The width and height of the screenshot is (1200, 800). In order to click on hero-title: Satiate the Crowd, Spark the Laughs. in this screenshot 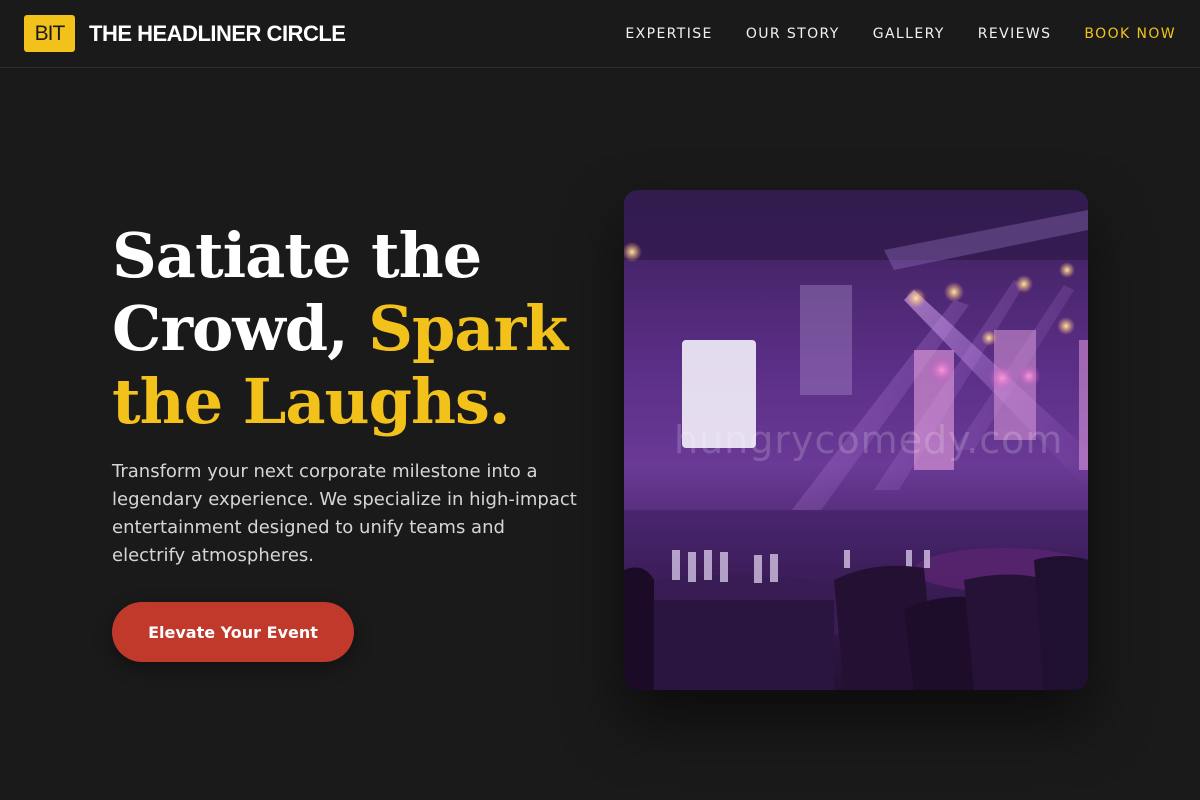, I will do `click(352, 328)`.